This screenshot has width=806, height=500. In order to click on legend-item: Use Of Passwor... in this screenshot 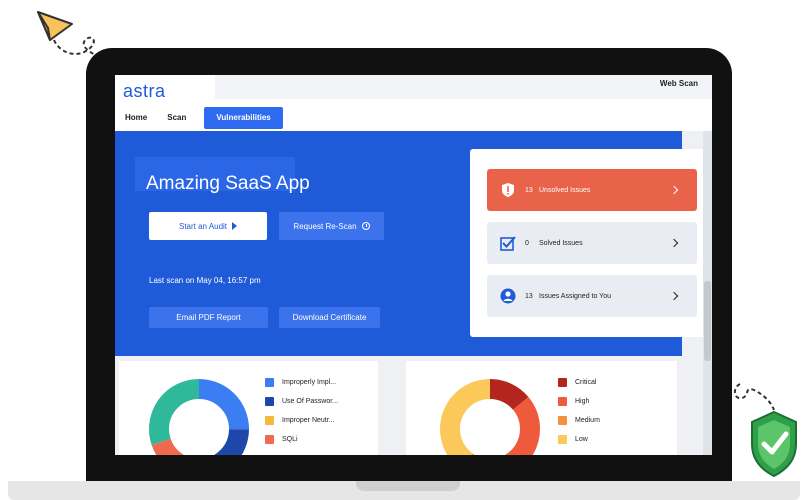, I will do `click(301, 401)`.